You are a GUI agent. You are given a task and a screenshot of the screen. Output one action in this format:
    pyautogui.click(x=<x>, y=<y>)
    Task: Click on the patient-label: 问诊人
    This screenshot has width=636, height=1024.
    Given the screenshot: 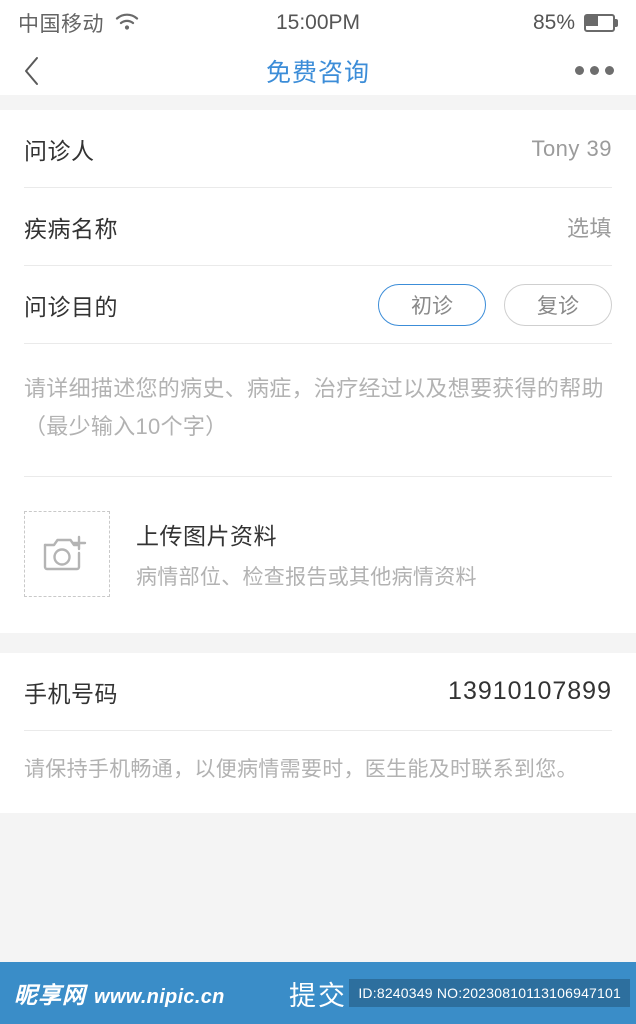 What is the action you would take?
    pyautogui.click(x=59, y=150)
    